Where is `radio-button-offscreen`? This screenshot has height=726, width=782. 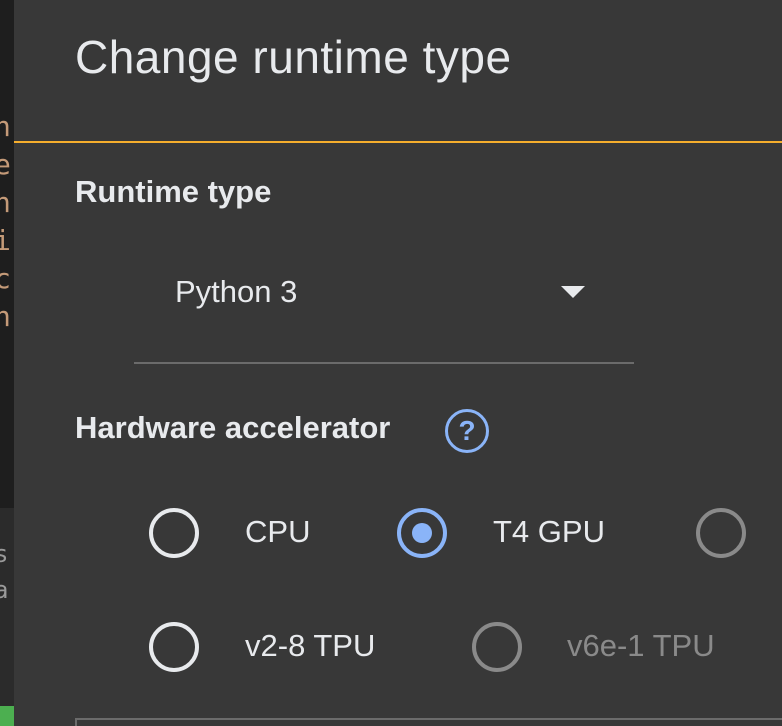
radio-button-offscreen is located at coordinates (721, 533).